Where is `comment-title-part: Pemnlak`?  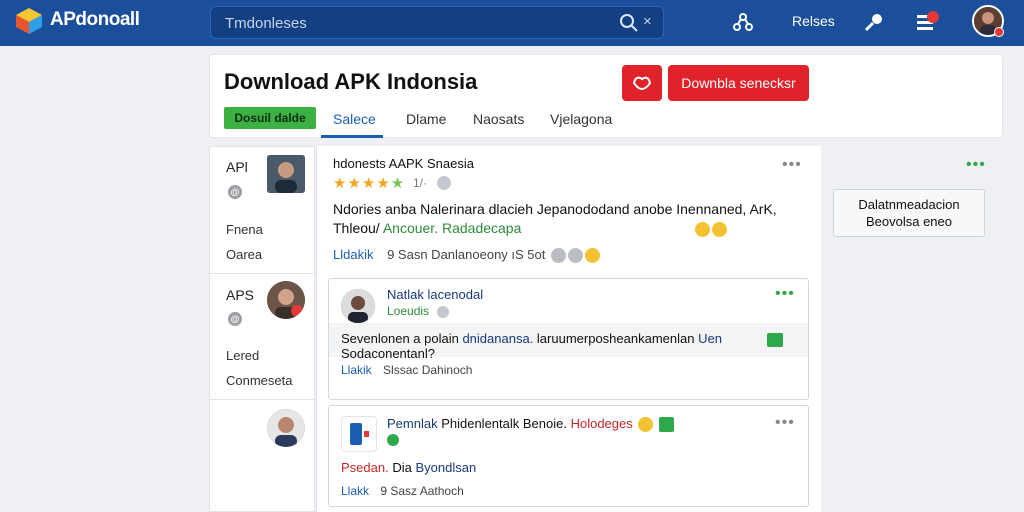
comment-title-part: Pemnlak is located at coordinates (412, 423).